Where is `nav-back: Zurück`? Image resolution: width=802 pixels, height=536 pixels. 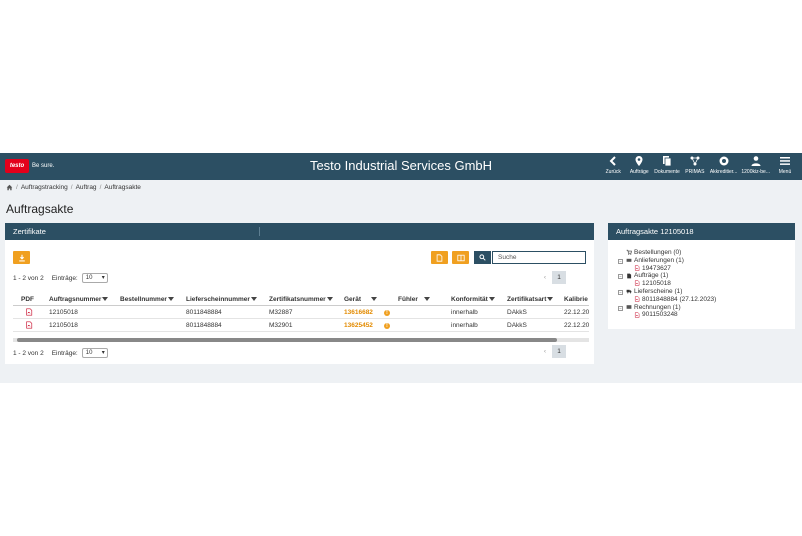
nav-back: Zurück is located at coordinates (613, 165).